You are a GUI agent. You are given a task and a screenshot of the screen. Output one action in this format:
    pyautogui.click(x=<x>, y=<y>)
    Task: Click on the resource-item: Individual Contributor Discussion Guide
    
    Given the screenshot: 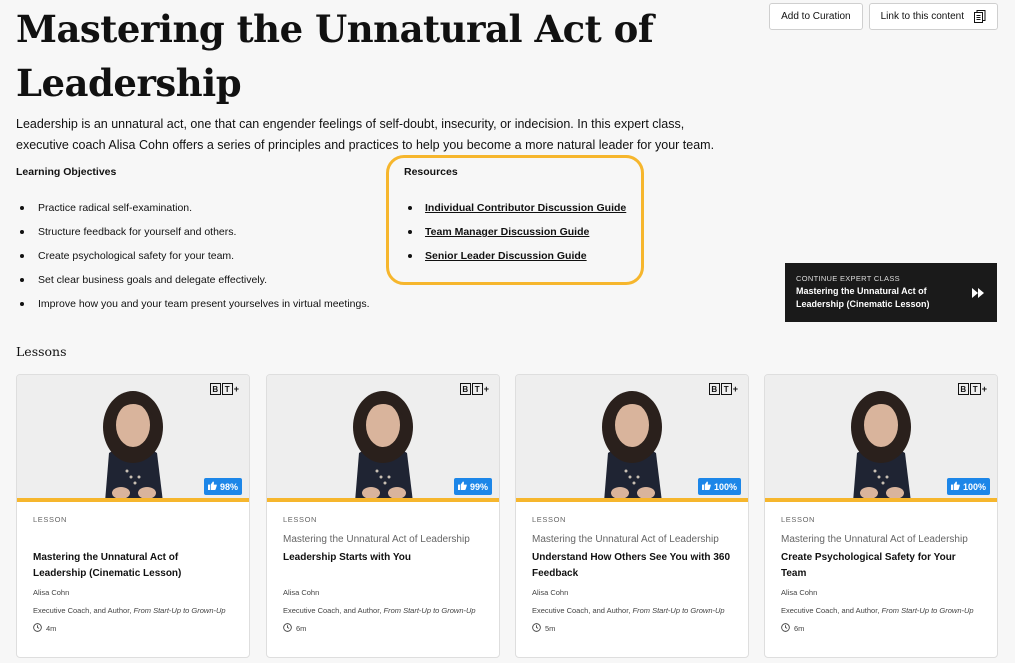 What is the action you would take?
    pyautogui.click(x=517, y=208)
    